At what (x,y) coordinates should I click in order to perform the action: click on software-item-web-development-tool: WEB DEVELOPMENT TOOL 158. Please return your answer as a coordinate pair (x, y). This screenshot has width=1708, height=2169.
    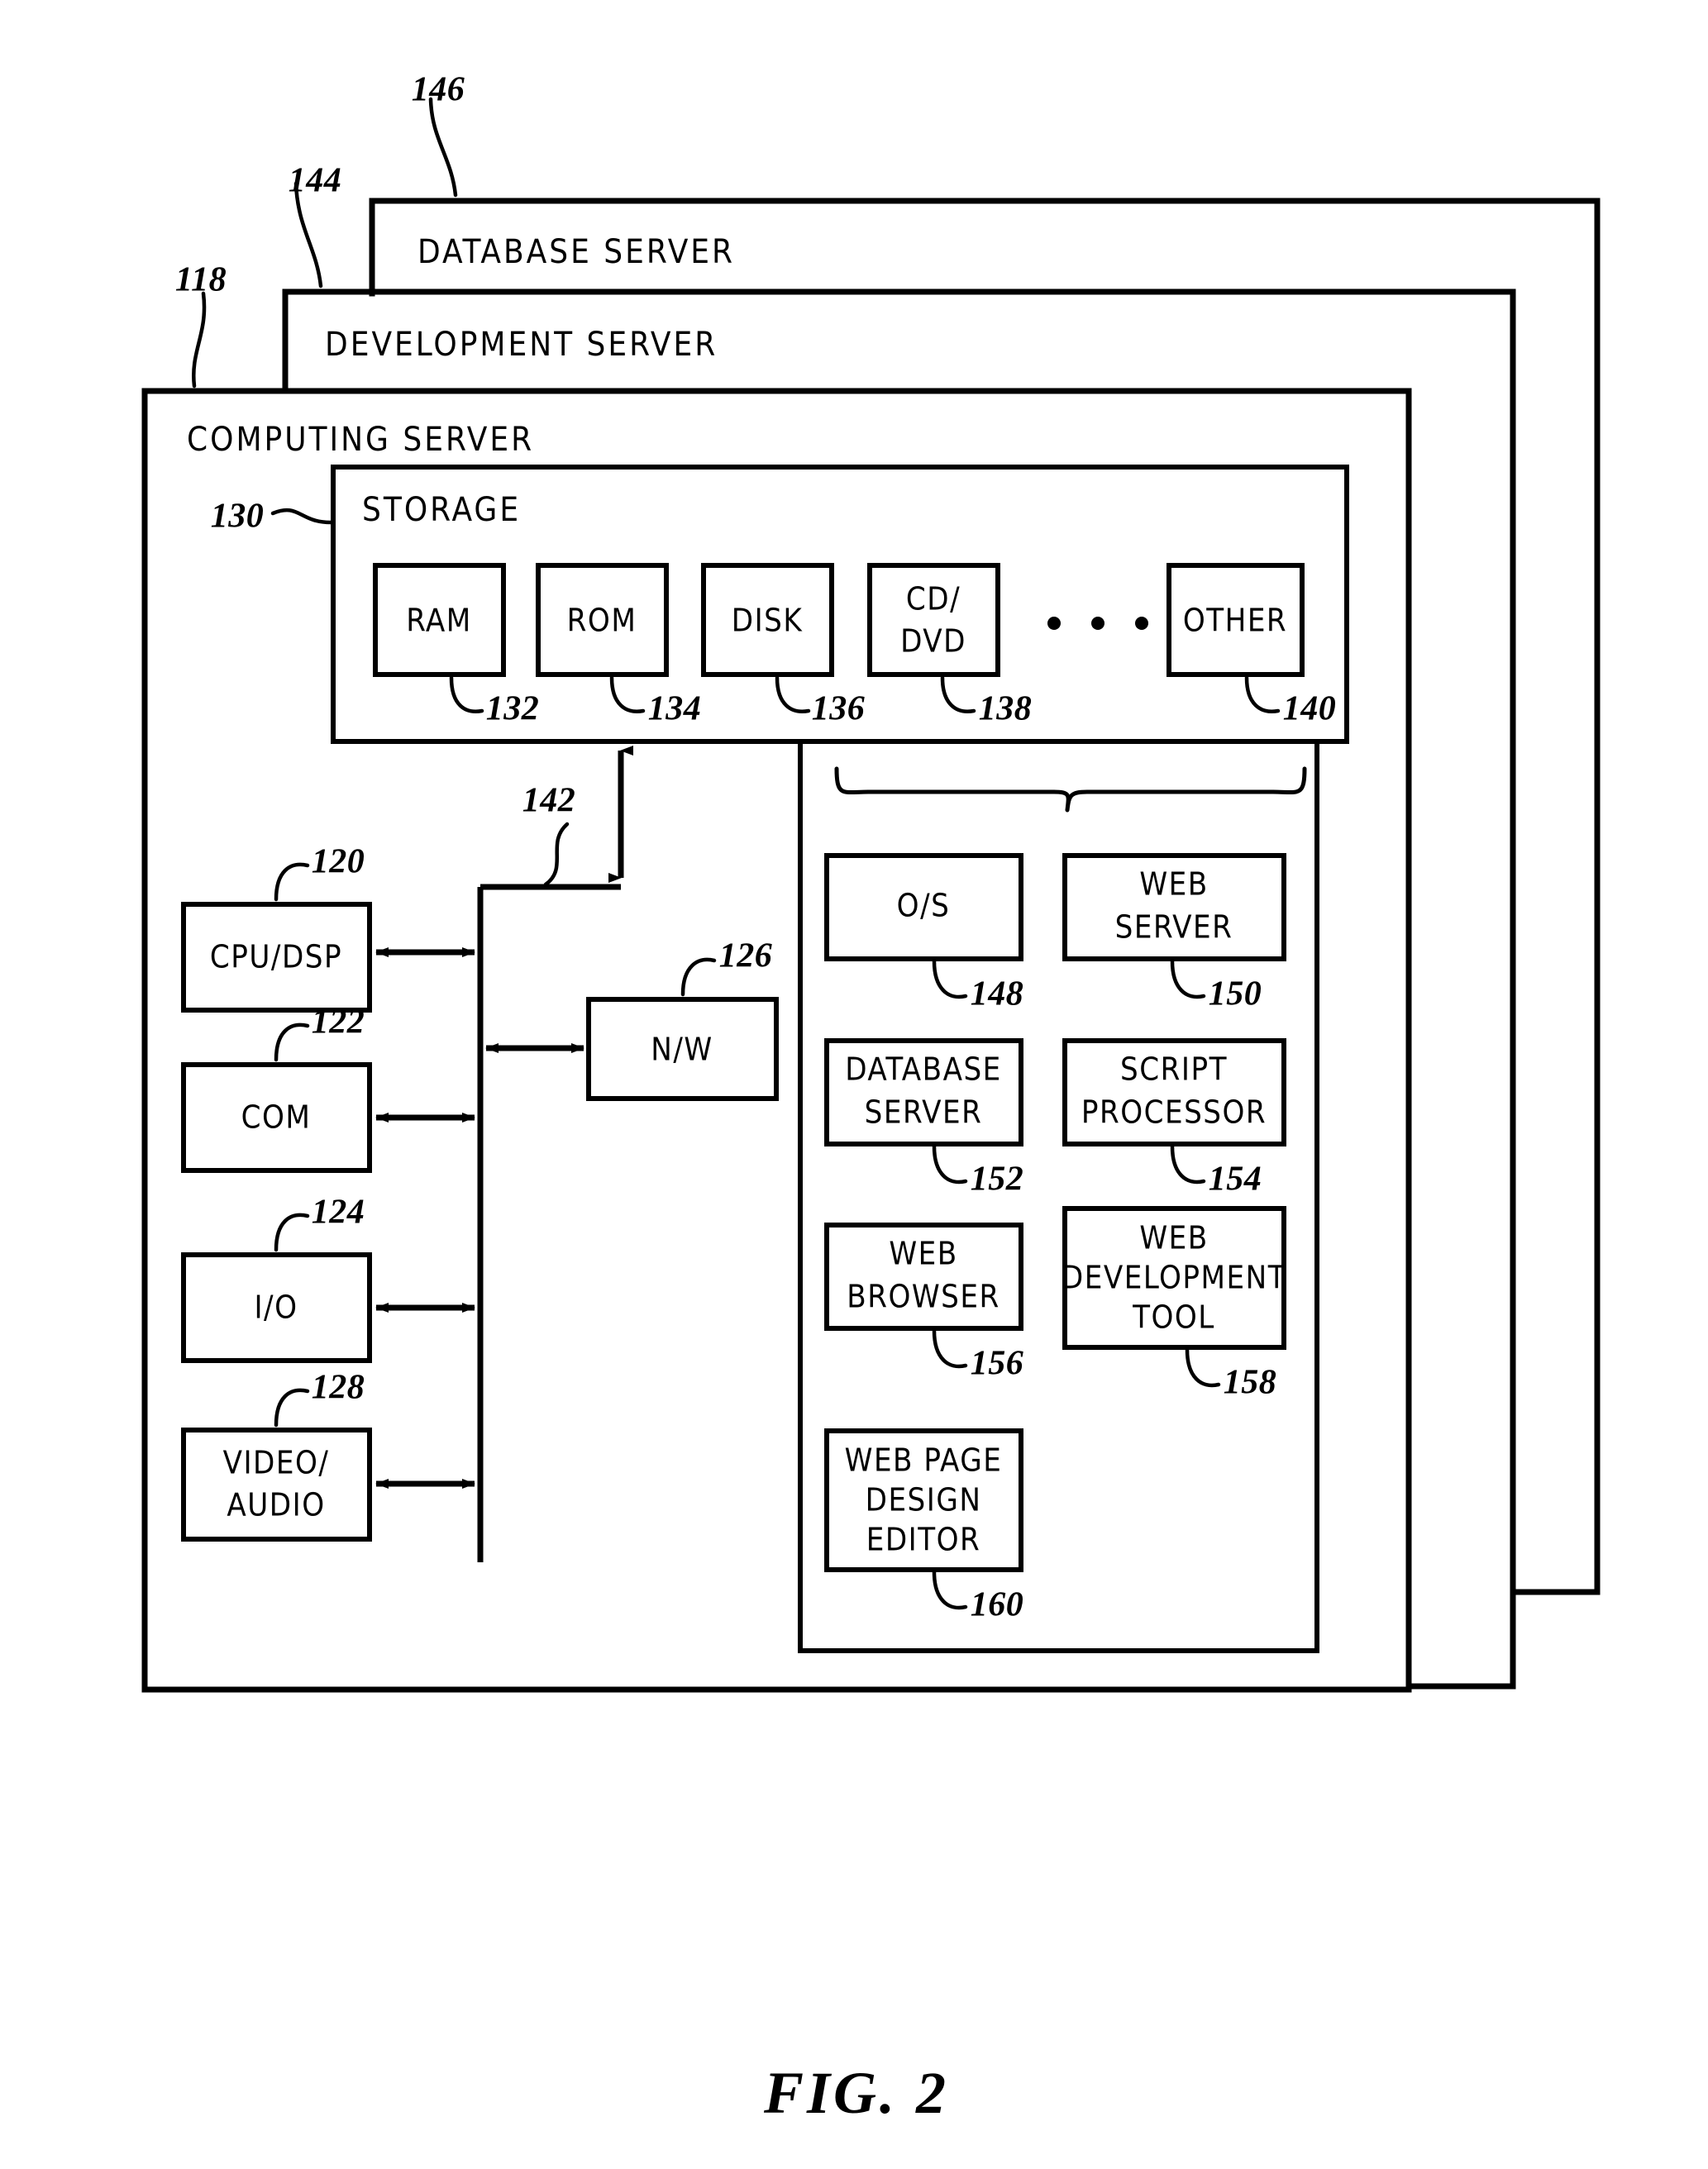
    Looking at the image, I should click on (1174, 1304).